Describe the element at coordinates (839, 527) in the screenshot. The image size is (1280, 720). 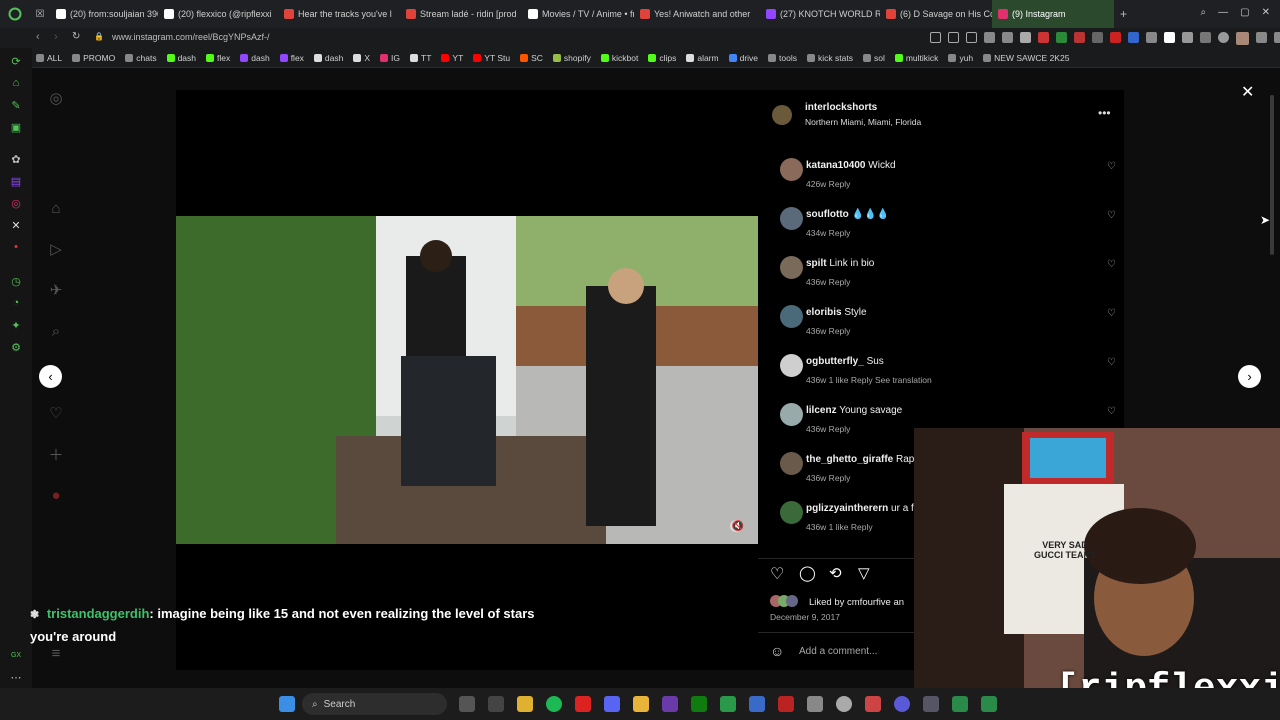
I see `comment-meta: 436w 1 like Reply` at that location.